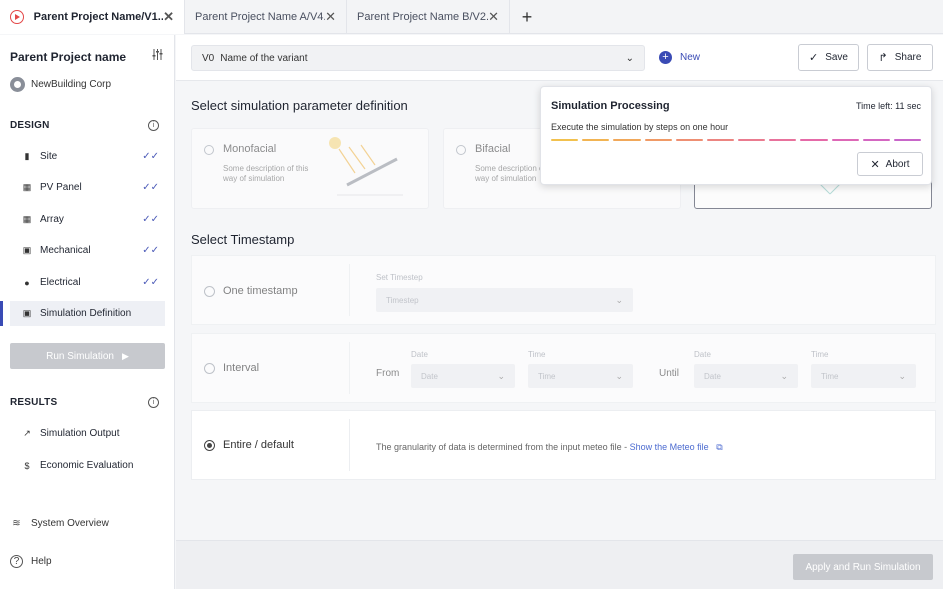 Image resolution: width=943 pixels, height=589 pixels. Describe the element at coordinates (16, 561) in the screenshot. I see `help-icon: ?` at that location.